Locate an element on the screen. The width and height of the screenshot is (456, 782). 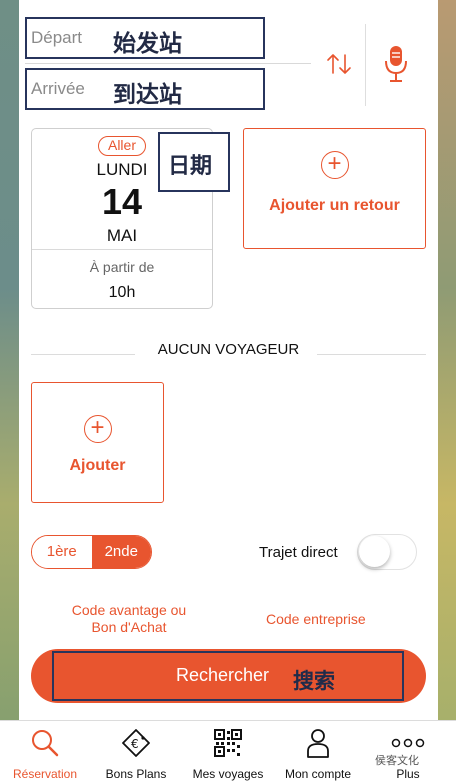
tab-reservation: Réservation is located at coordinates (45, 753).